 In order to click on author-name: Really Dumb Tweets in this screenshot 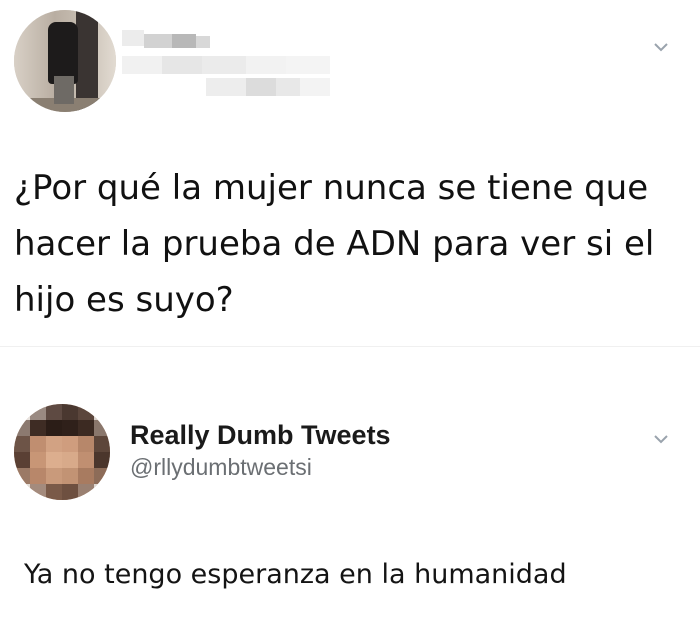, I will do `click(260, 435)`.